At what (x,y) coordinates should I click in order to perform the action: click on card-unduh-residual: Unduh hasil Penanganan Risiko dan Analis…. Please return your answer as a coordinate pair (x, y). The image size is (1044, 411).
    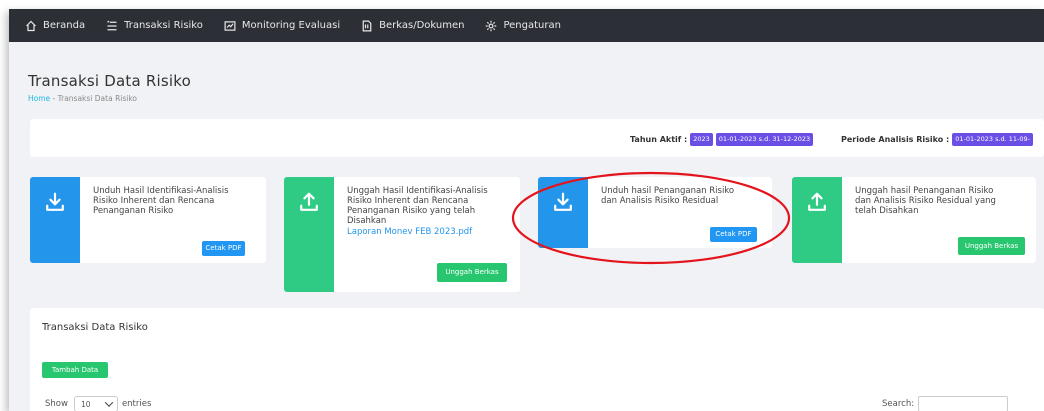
    Looking at the image, I should click on (655, 212).